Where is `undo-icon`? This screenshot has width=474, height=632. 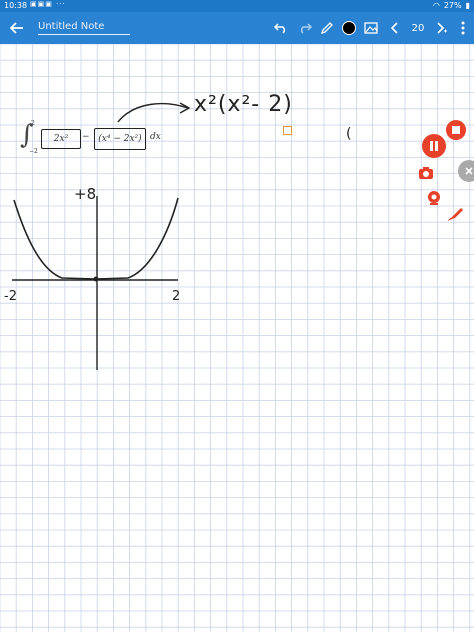
undo-icon is located at coordinates (280, 28).